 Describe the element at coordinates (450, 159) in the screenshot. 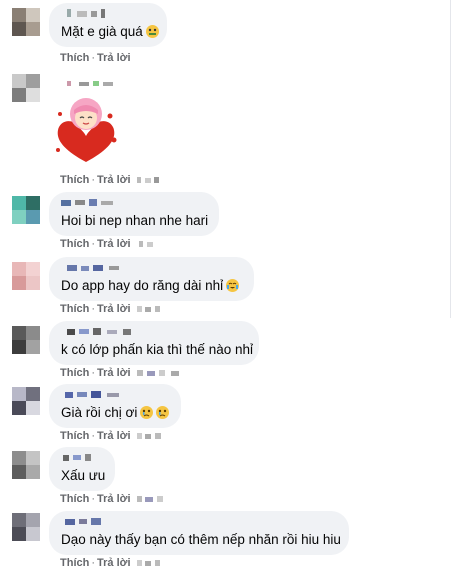

I see `thread-divider-line` at that location.